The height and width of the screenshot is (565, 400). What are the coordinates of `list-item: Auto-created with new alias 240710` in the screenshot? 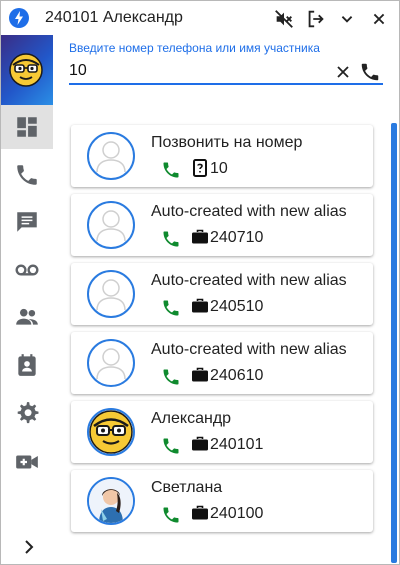 It's located at (222, 225).